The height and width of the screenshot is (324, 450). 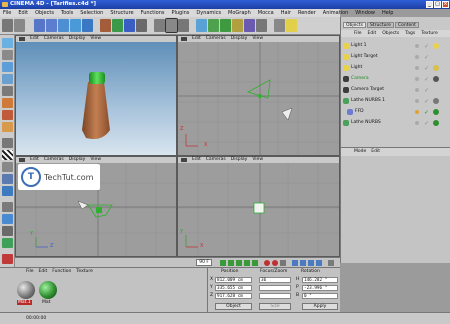 What do you see at coordinates (7, 43) in the screenshot?
I see `use-model-tool-icon` at bounding box center [7, 43].